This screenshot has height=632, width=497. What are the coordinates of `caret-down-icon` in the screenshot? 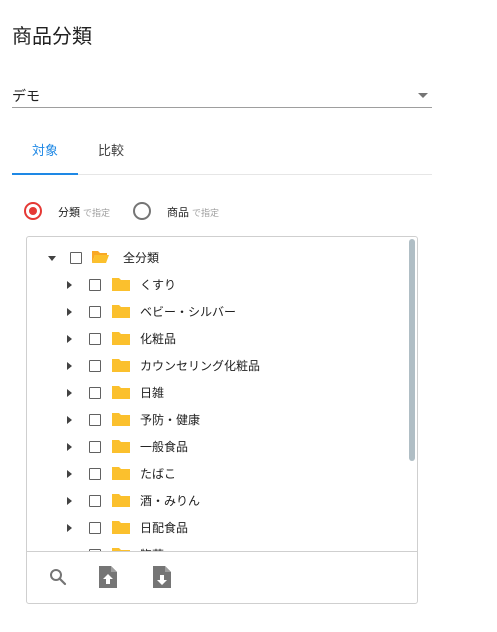 It's located at (52, 258).